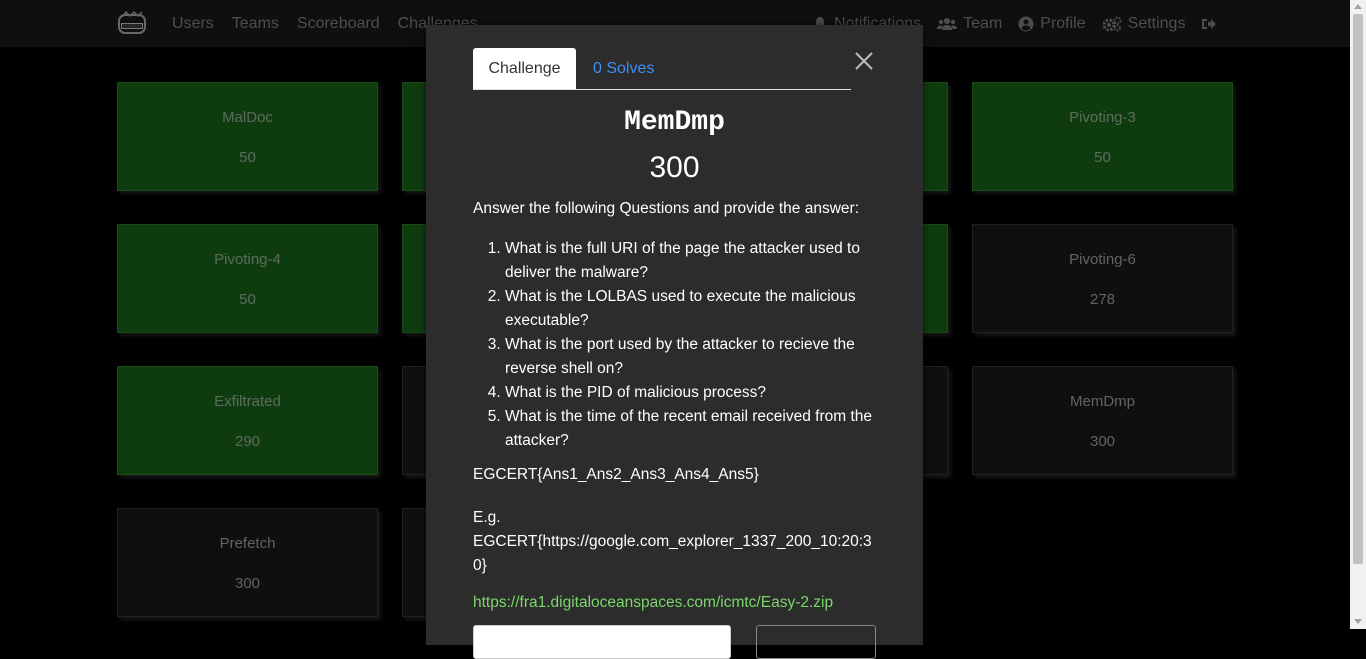 Image resolution: width=1366 pixels, height=659 pixels. I want to click on example-label: E.g., so click(487, 517).